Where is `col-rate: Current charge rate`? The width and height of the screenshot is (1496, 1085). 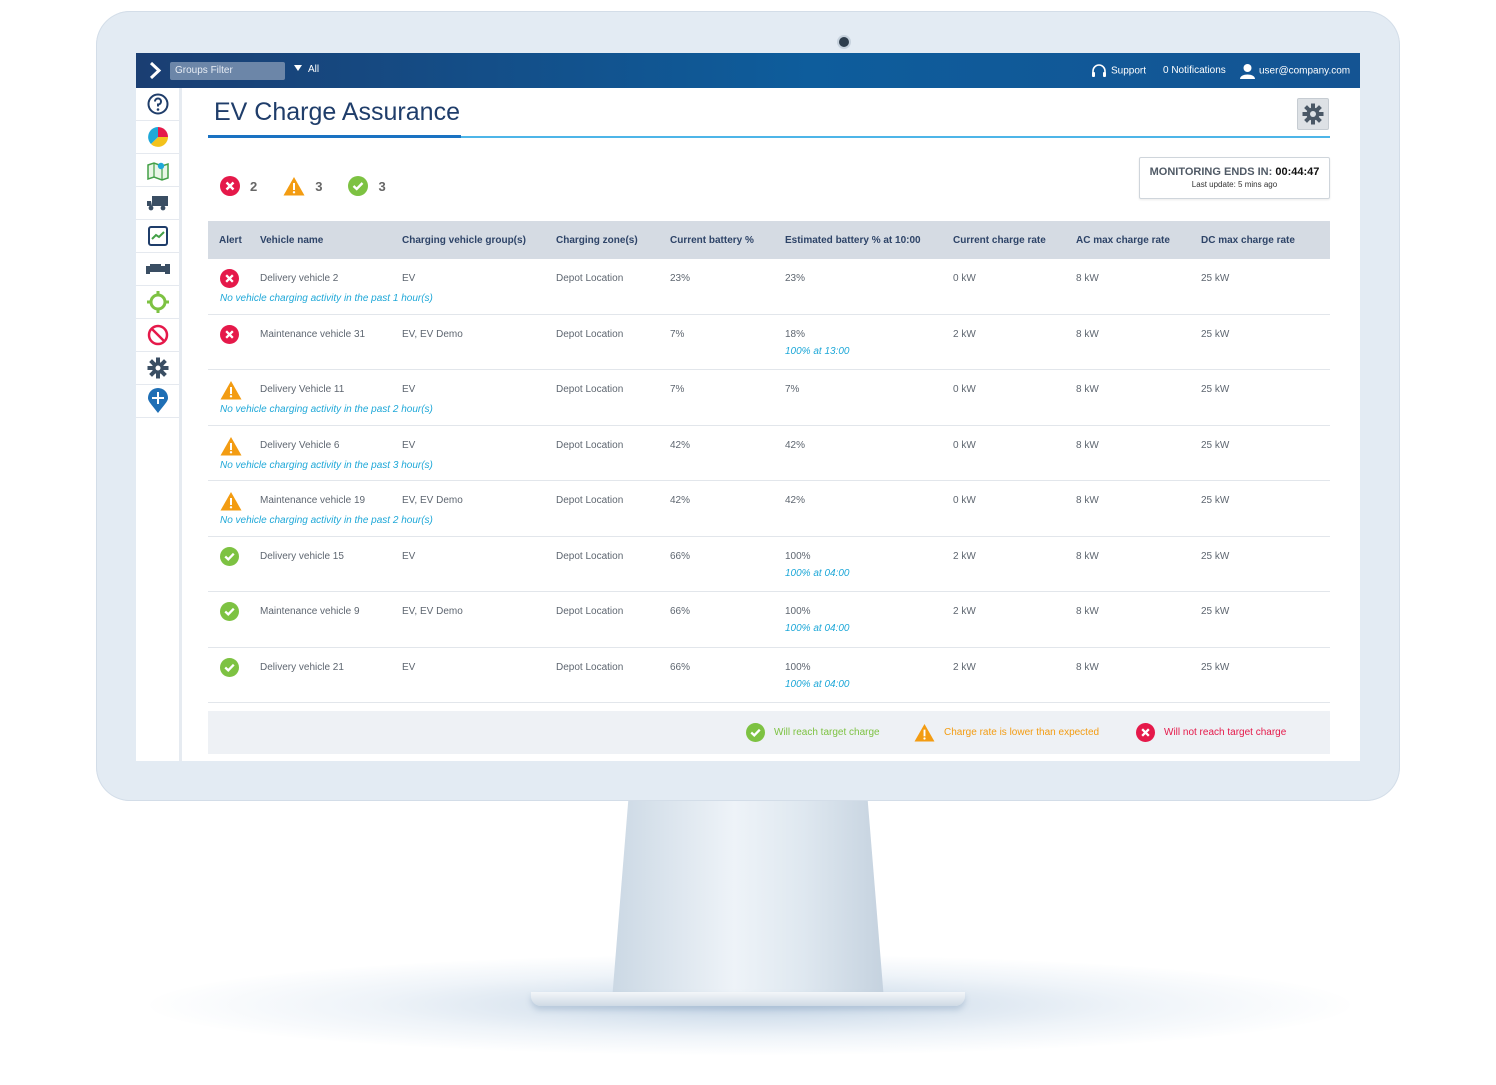 col-rate: Current charge rate is located at coordinates (999, 240).